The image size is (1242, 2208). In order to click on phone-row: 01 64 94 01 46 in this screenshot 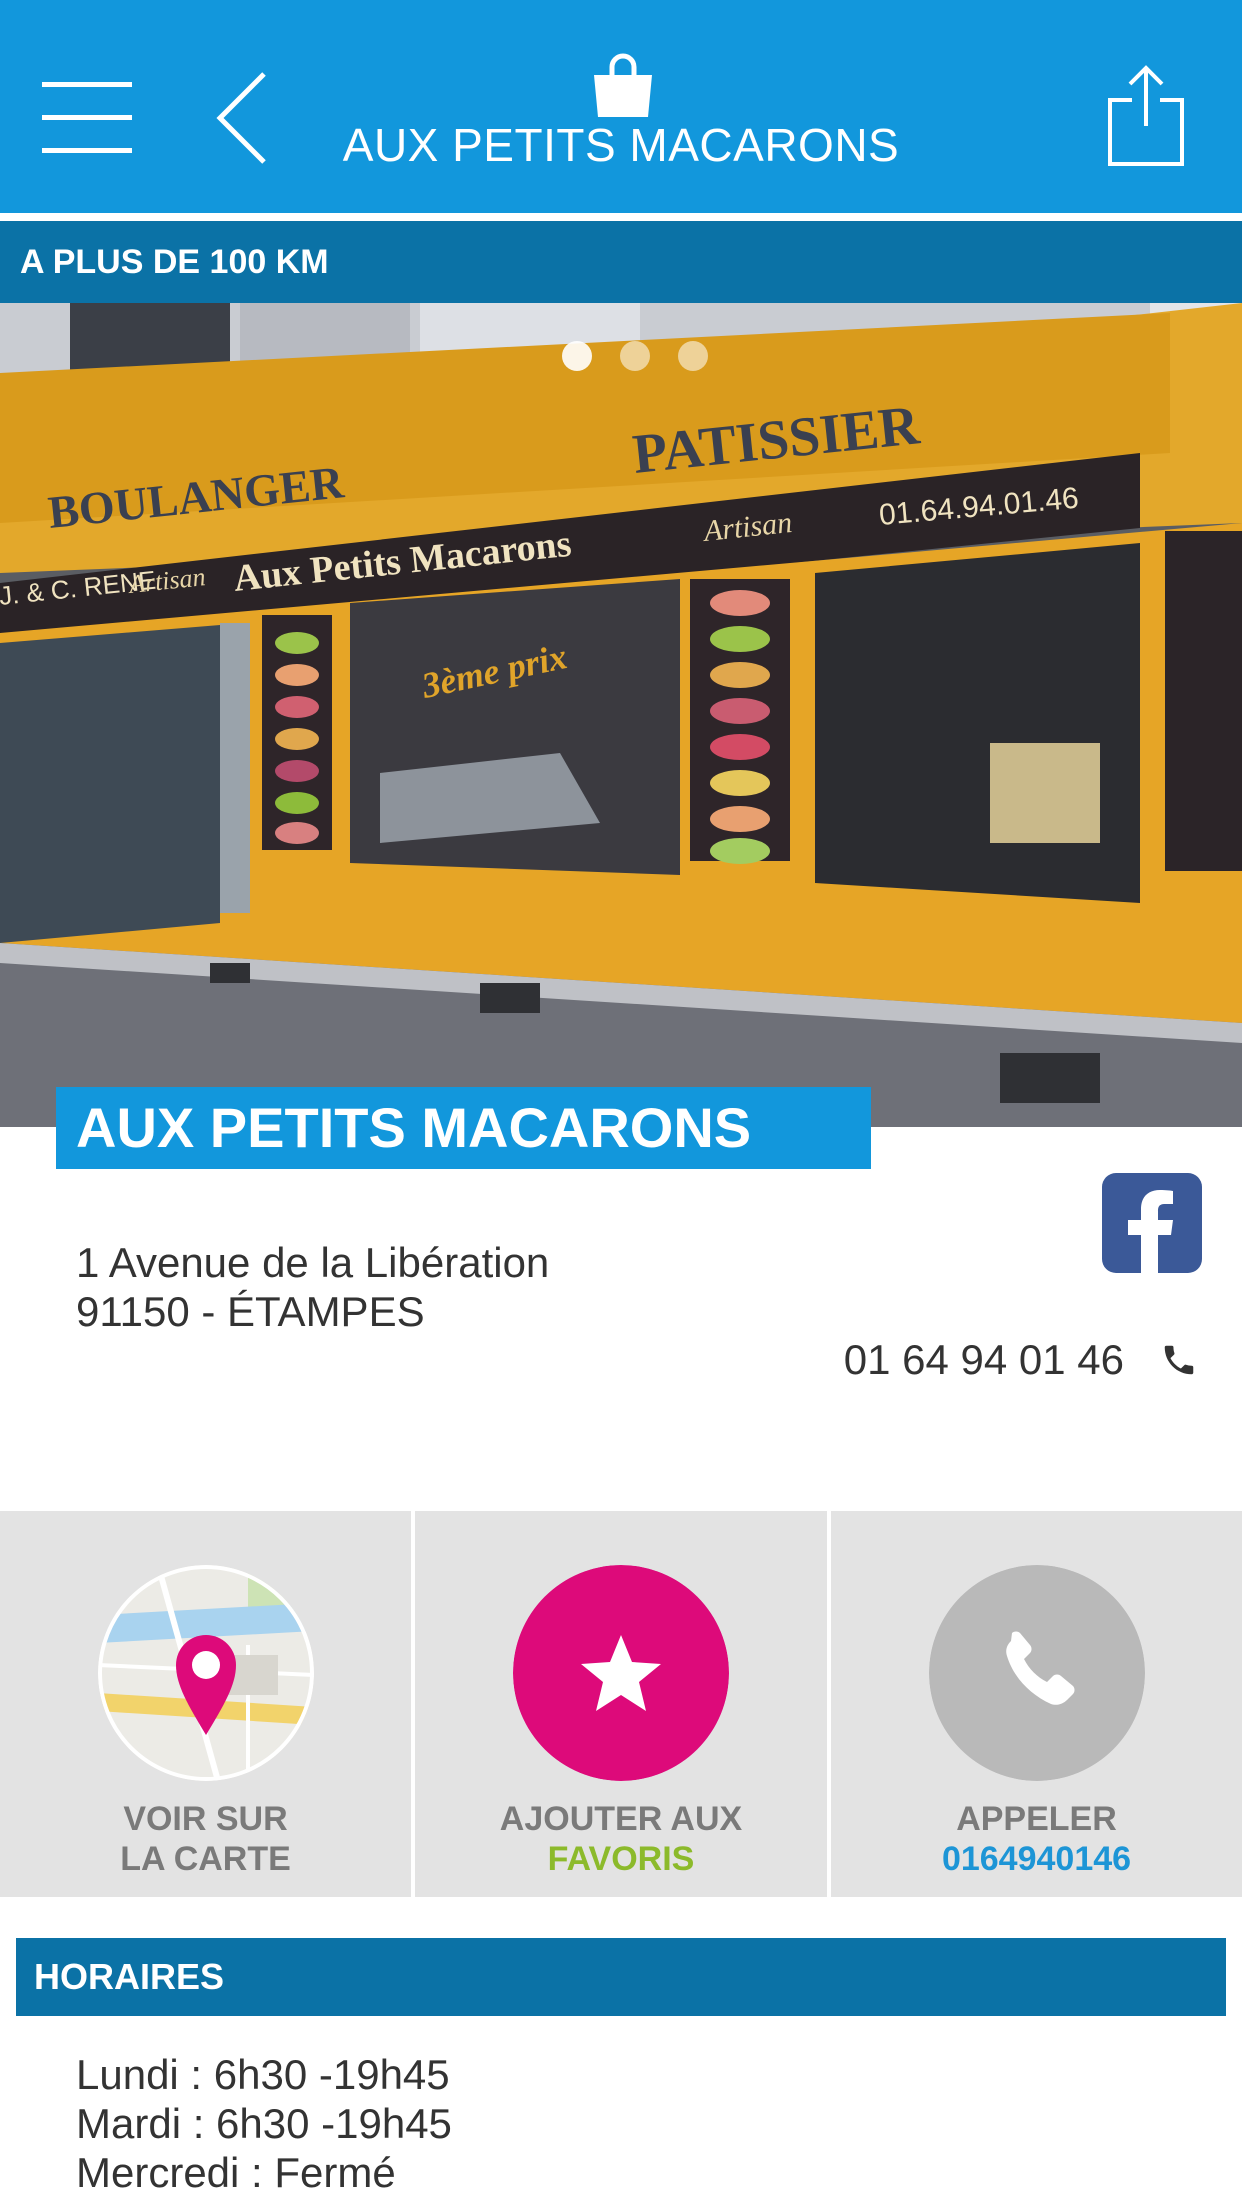, I will do `click(1021, 1360)`.